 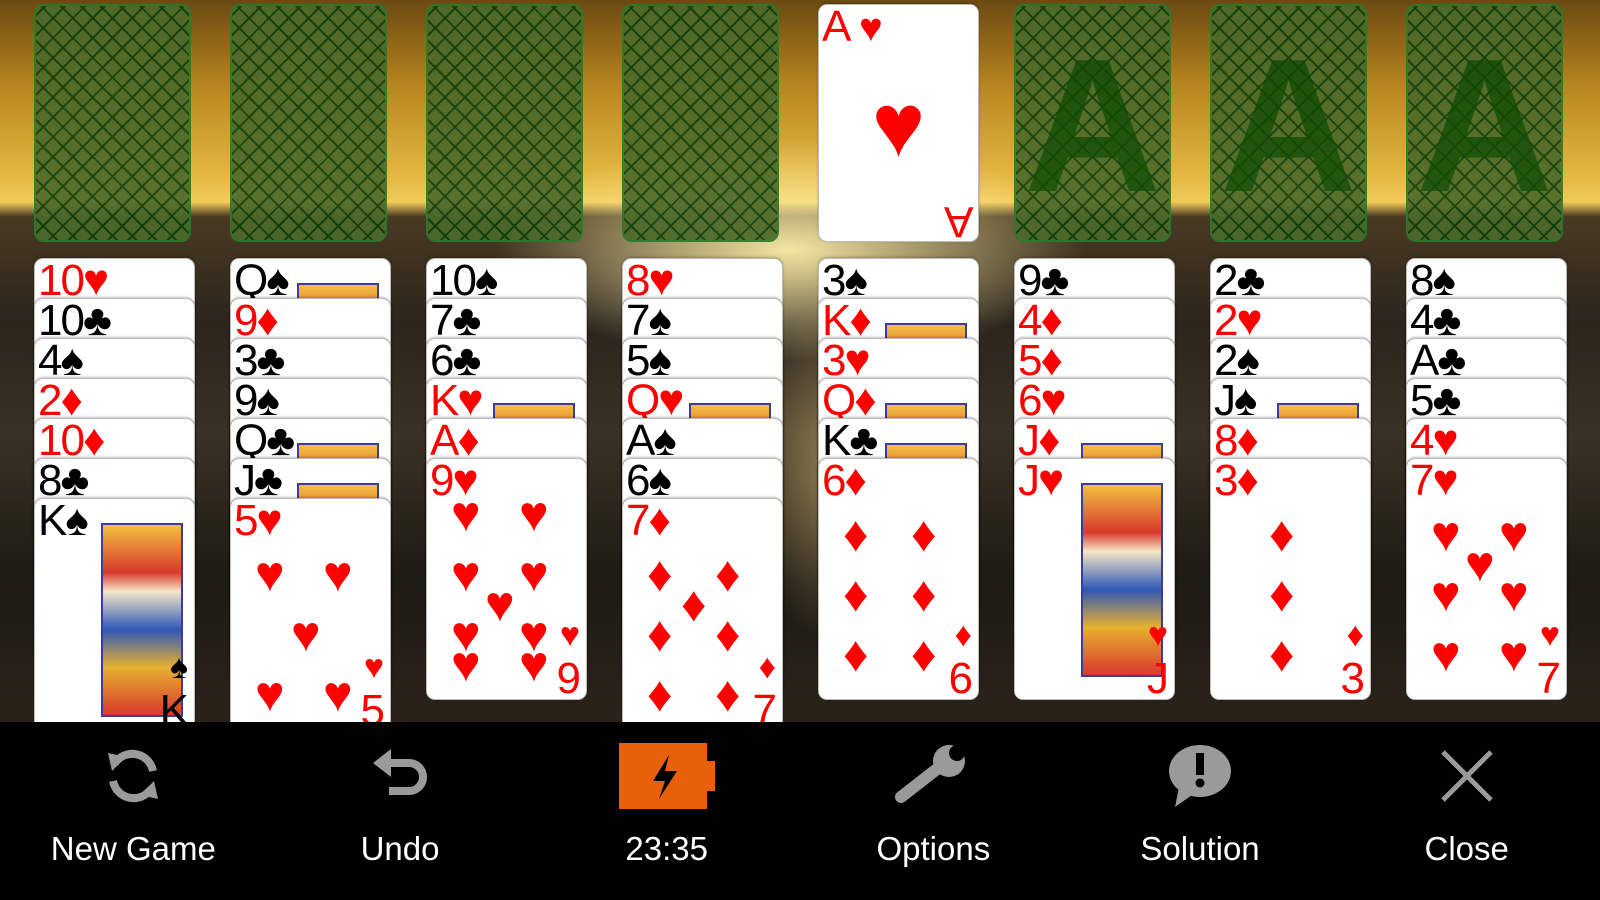 I want to click on card-corner-label: J♥, so click(x=1041, y=481).